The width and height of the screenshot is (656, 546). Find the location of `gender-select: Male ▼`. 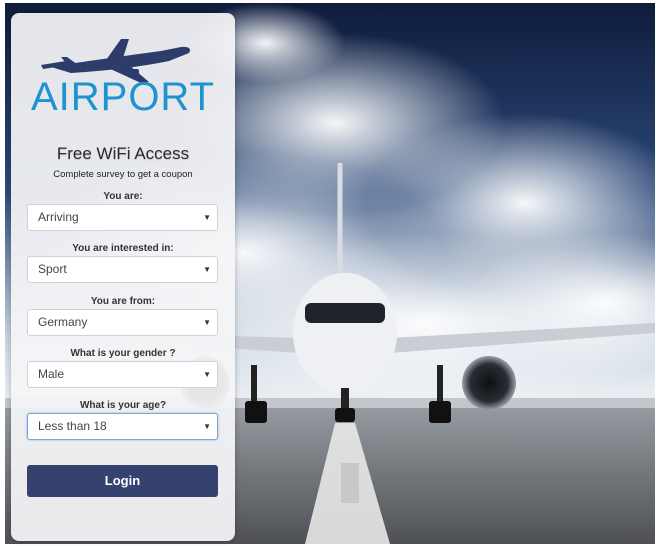

gender-select: Male ▼ is located at coordinates (122, 374).